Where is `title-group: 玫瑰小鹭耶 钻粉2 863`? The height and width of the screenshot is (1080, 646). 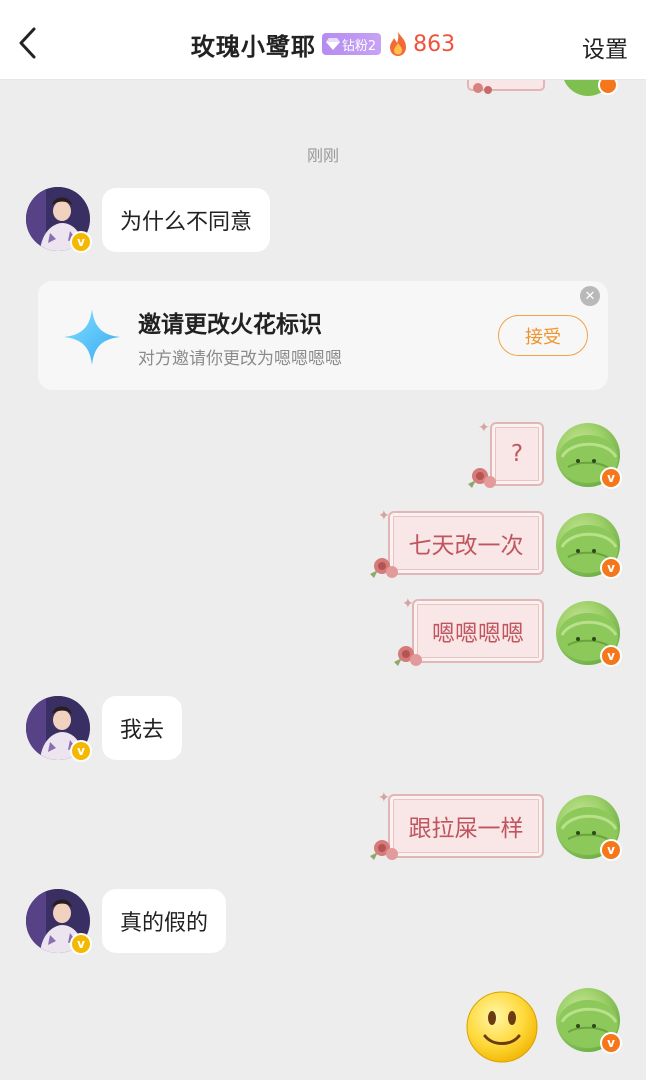
title-group: 玫瑰小鹭耶 钻粉2 863 is located at coordinates (323, 44).